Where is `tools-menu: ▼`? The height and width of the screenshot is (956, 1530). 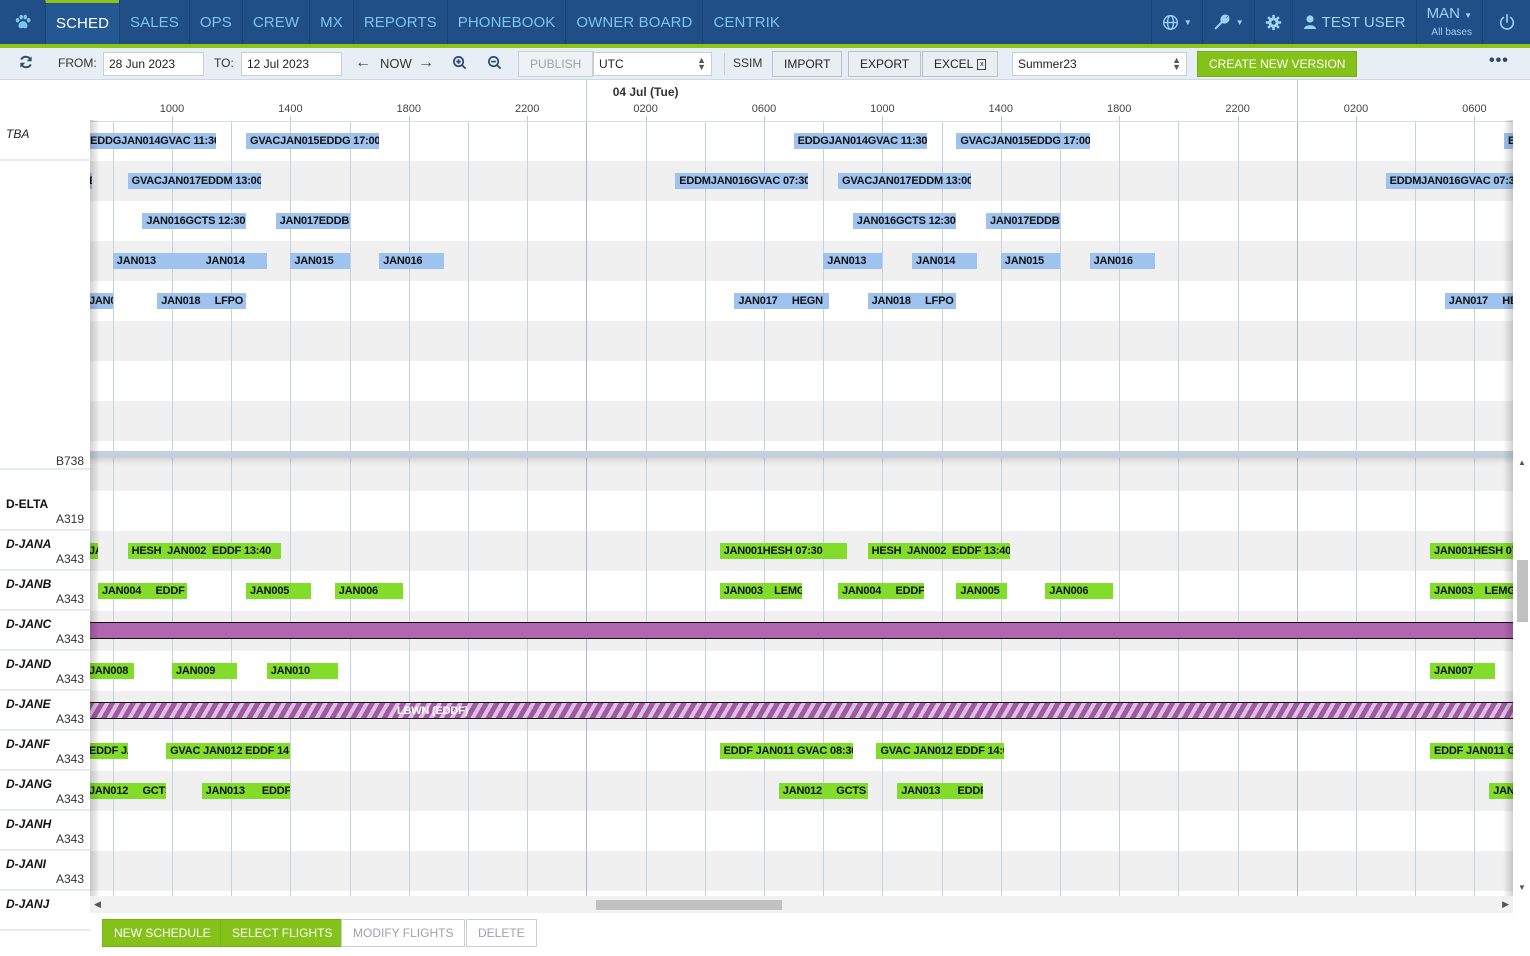 tools-menu: ▼ is located at coordinates (1227, 22).